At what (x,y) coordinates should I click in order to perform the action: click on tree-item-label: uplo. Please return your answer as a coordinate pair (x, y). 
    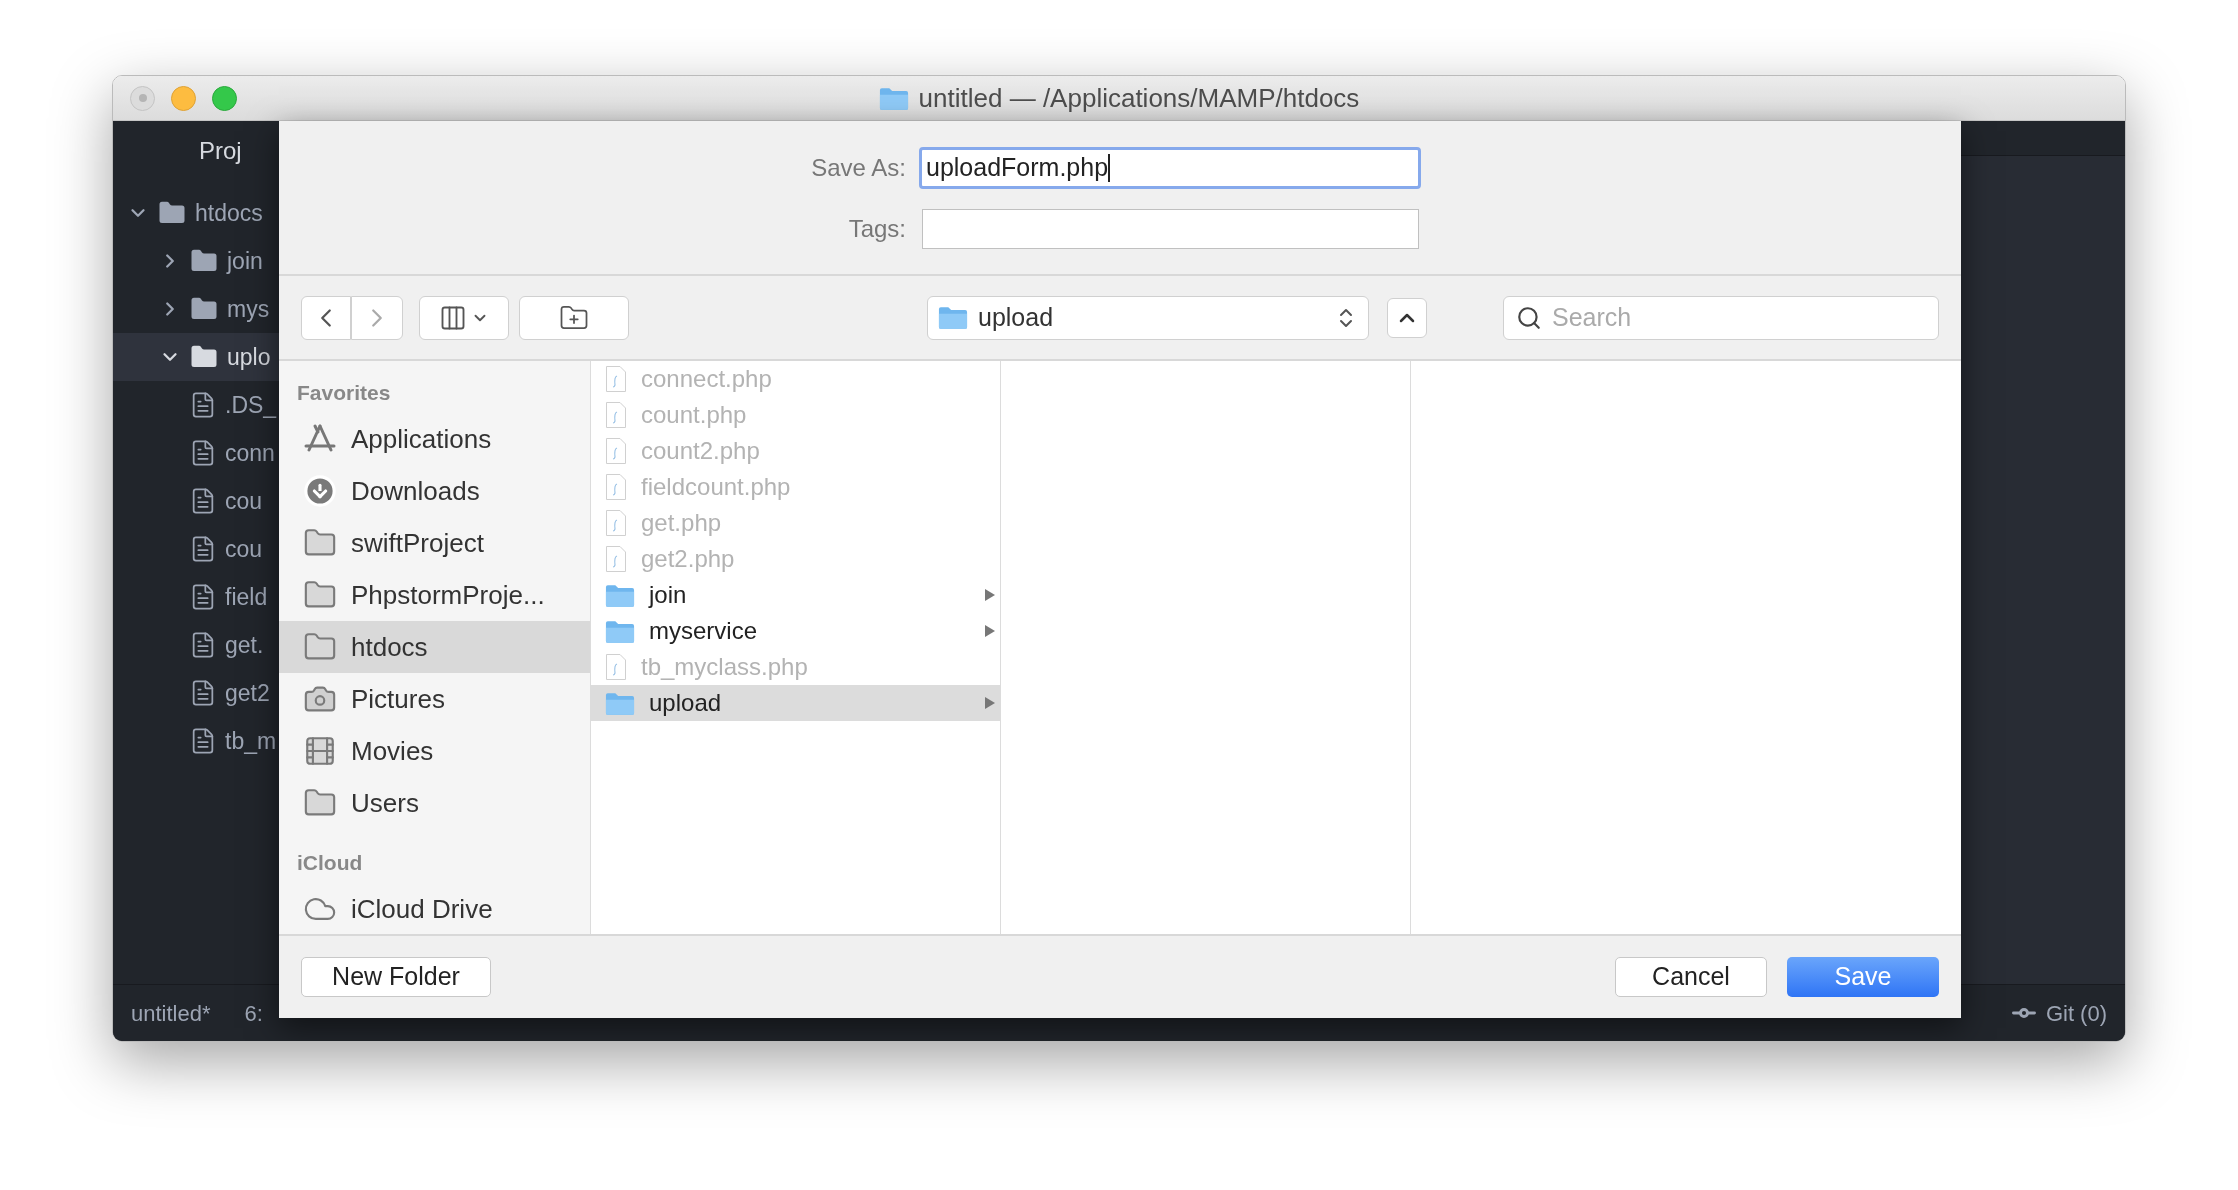
    Looking at the image, I should click on (249, 357).